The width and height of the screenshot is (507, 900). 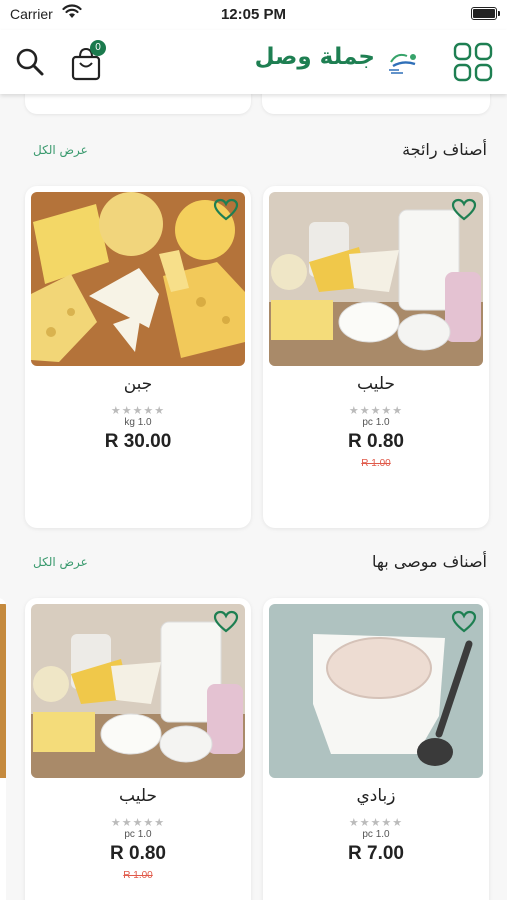 I want to click on search-button, so click(x=30, y=62).